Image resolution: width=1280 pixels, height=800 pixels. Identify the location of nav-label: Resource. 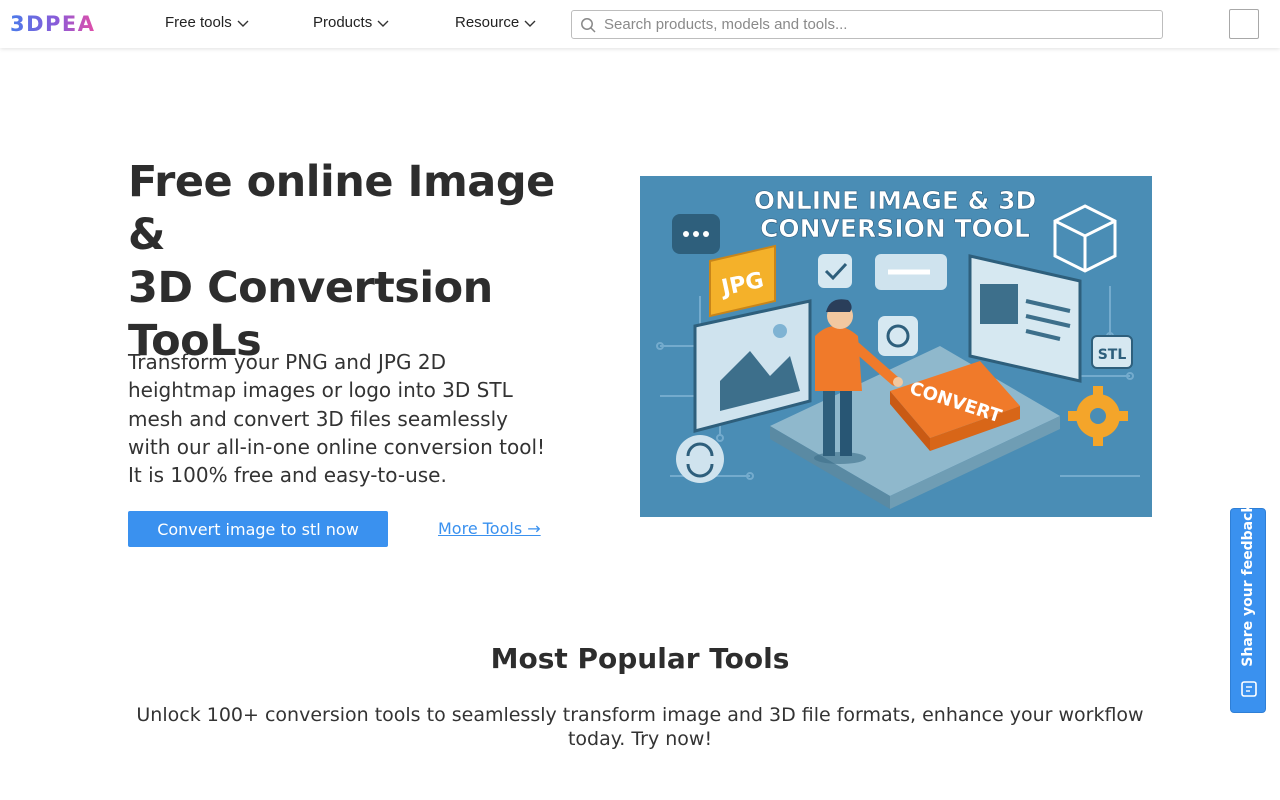
(487, 22).